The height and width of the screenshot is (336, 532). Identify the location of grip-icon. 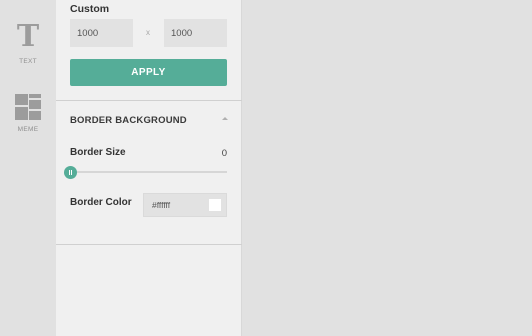
(70, 172).